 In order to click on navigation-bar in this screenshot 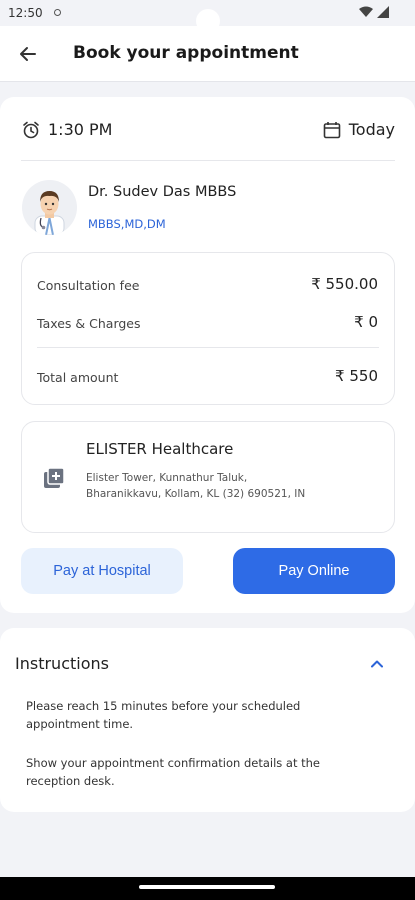, I will do `click(207, 888)`.